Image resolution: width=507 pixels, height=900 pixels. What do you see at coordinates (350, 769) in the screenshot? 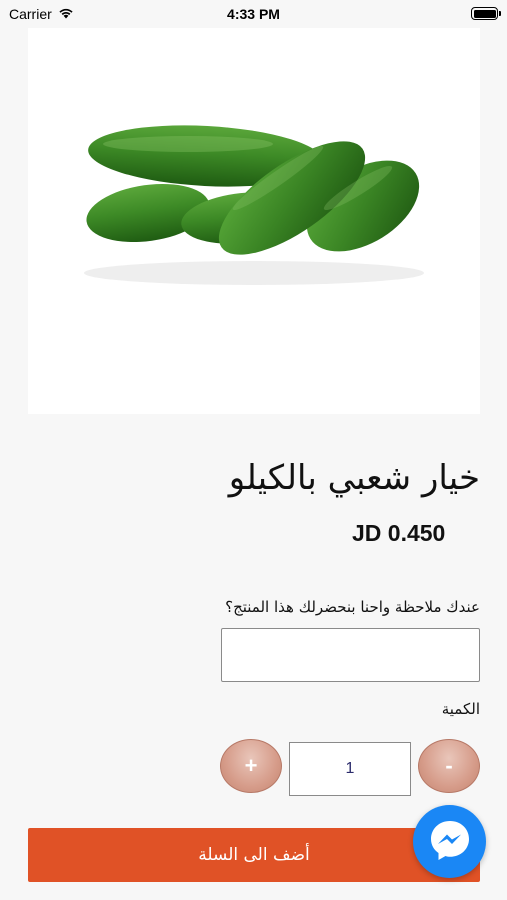
I see `quantity-field: 1` at bounding box center [350, 769].